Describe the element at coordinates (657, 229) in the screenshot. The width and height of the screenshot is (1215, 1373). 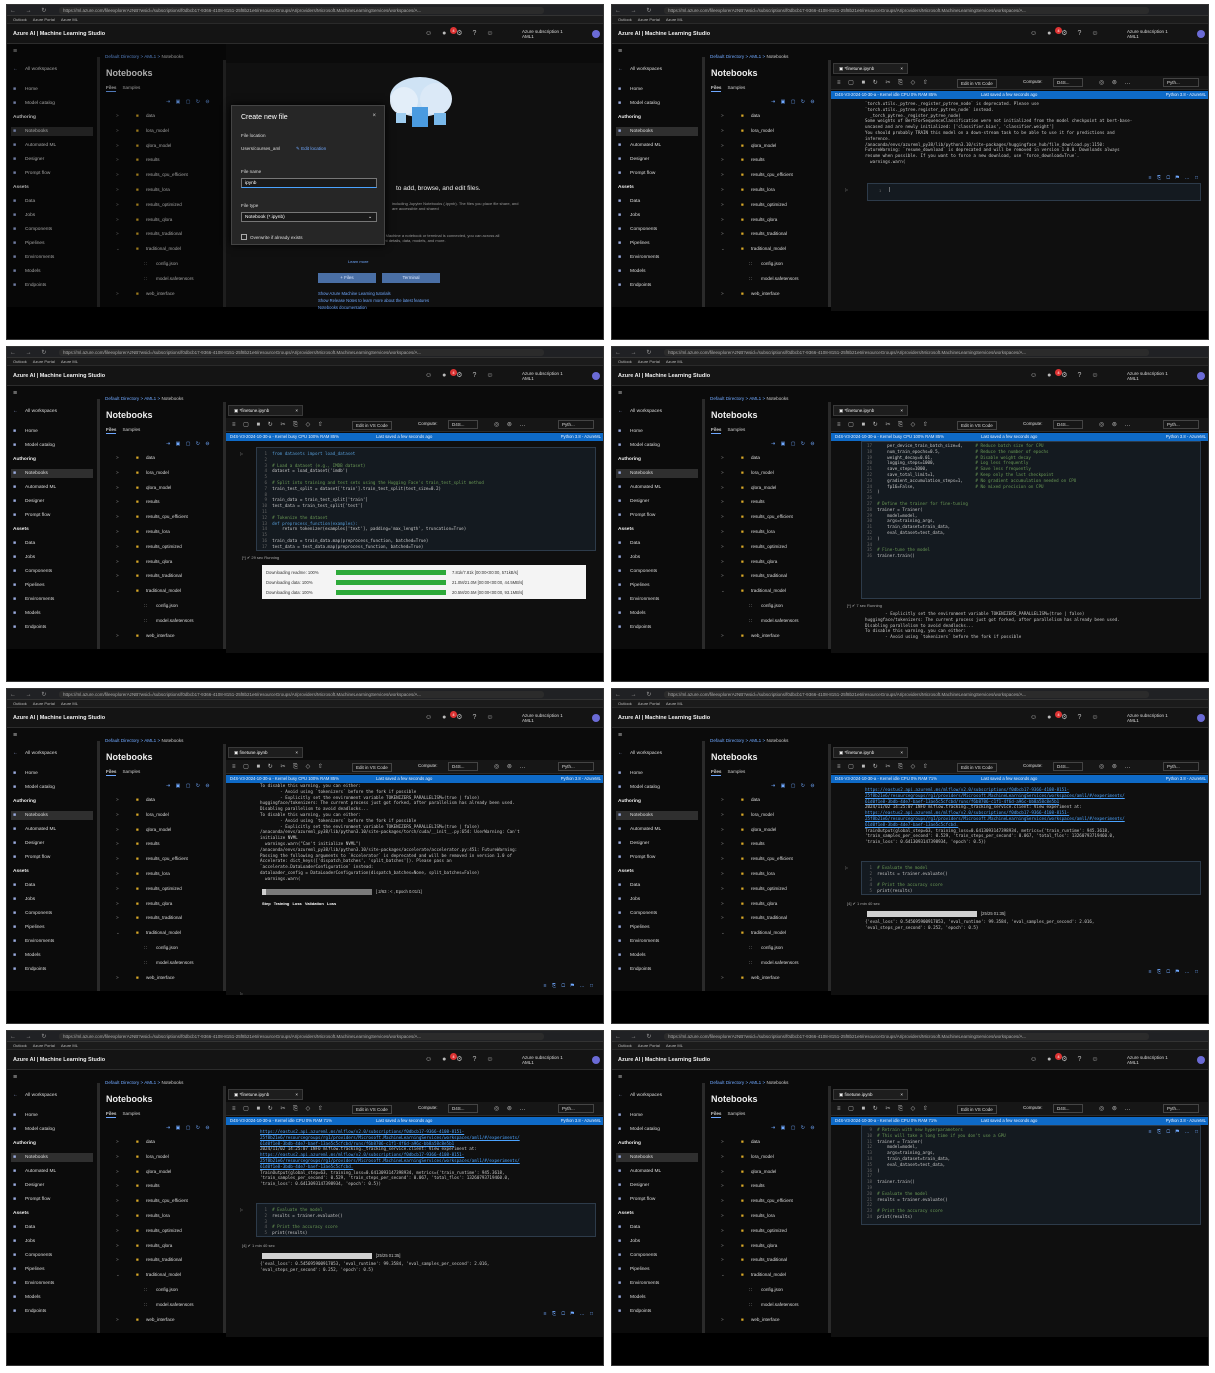
I see `sidebar-item-components: ■ Components` at that location.